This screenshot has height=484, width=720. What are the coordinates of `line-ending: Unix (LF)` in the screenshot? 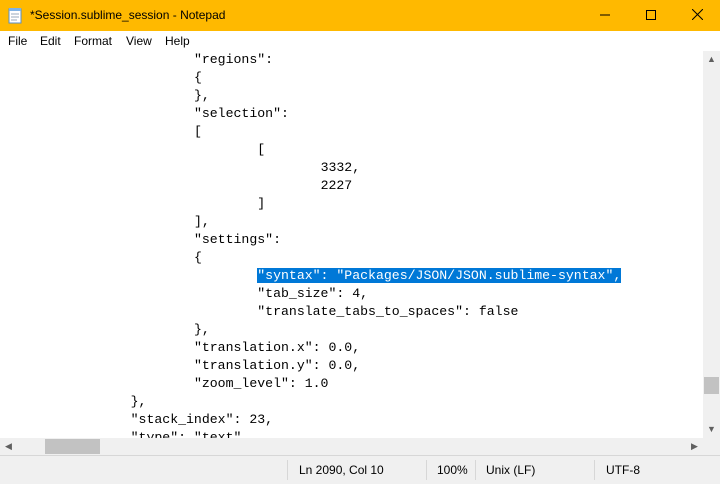 It's located at (511, 470).